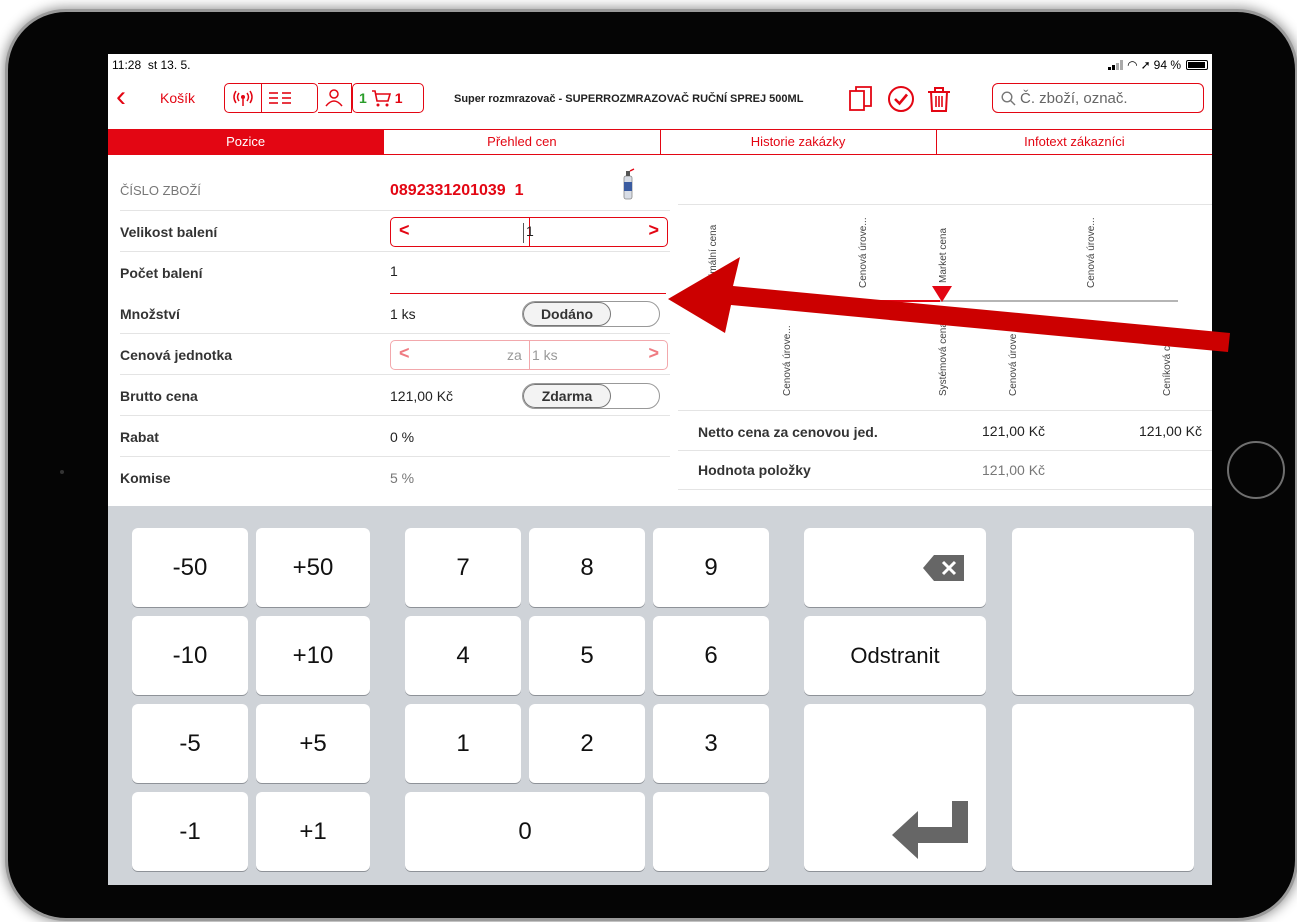 This screenshot has width=1297, height=922. Describe the element at coordinates (1014, 431) in the screenshot. I see `net-price-value-1: 121,00 Kč` at that location.